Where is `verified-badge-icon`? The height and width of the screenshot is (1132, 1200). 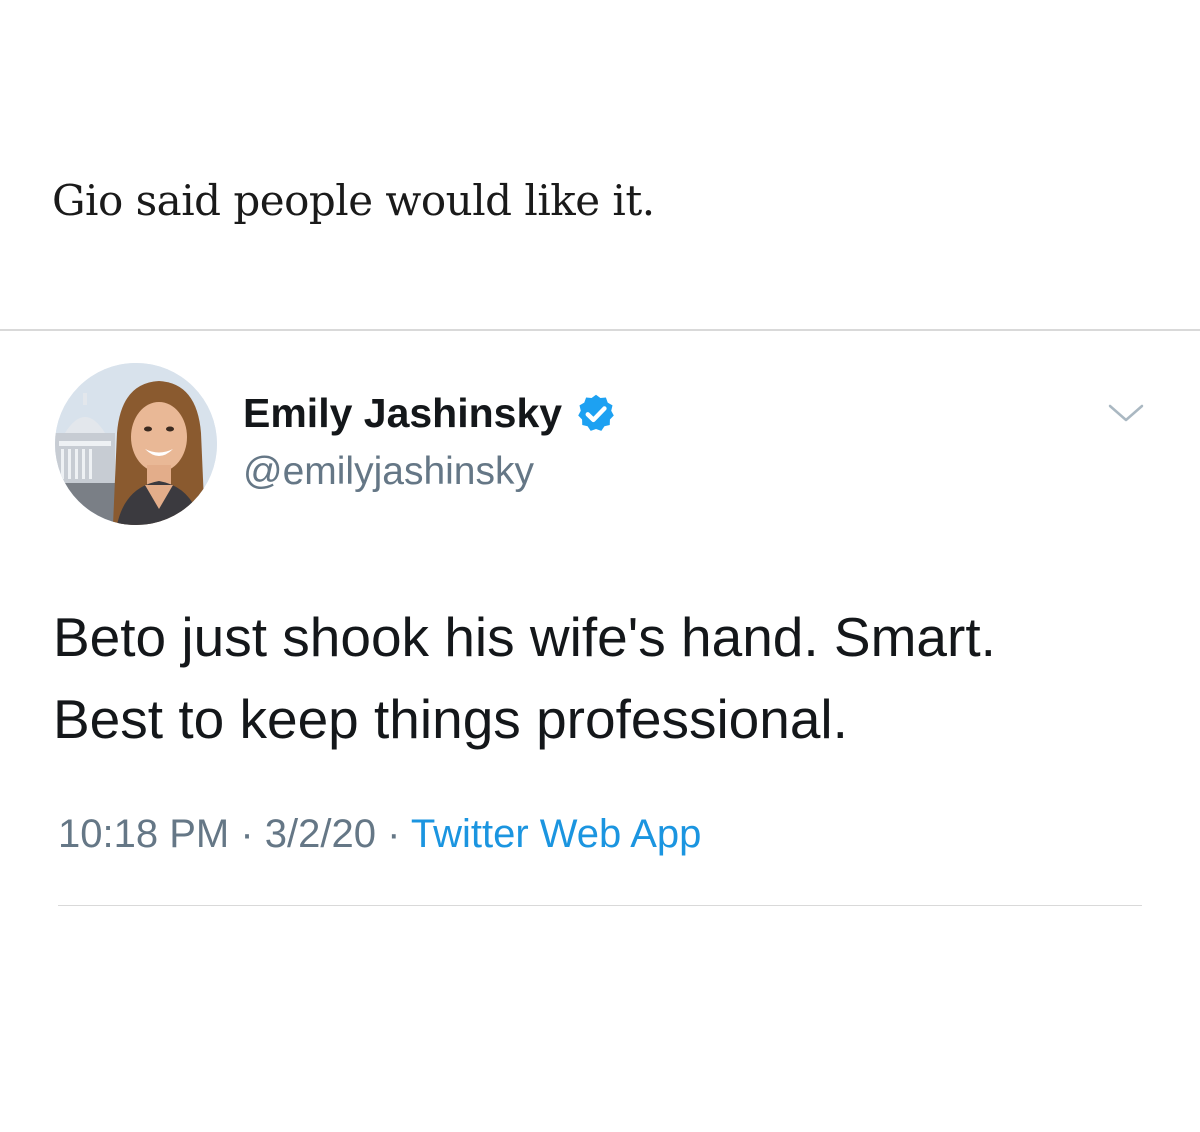
verified-badge-icon is located at coordinates (596, 414).